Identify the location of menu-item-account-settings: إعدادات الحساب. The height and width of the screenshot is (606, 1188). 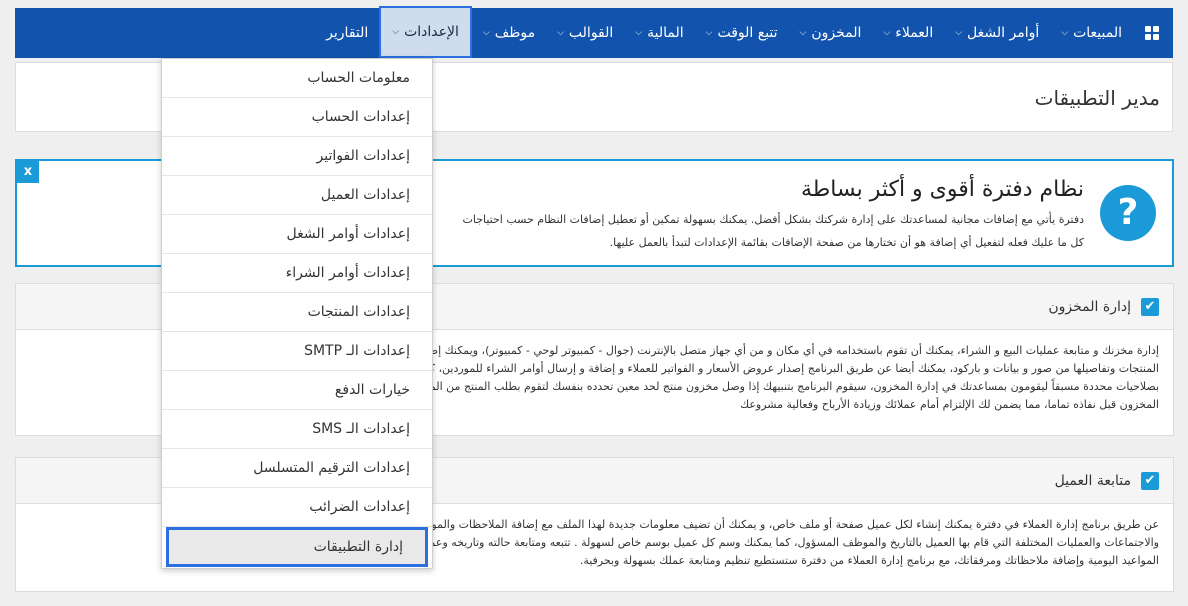
(297, 117).